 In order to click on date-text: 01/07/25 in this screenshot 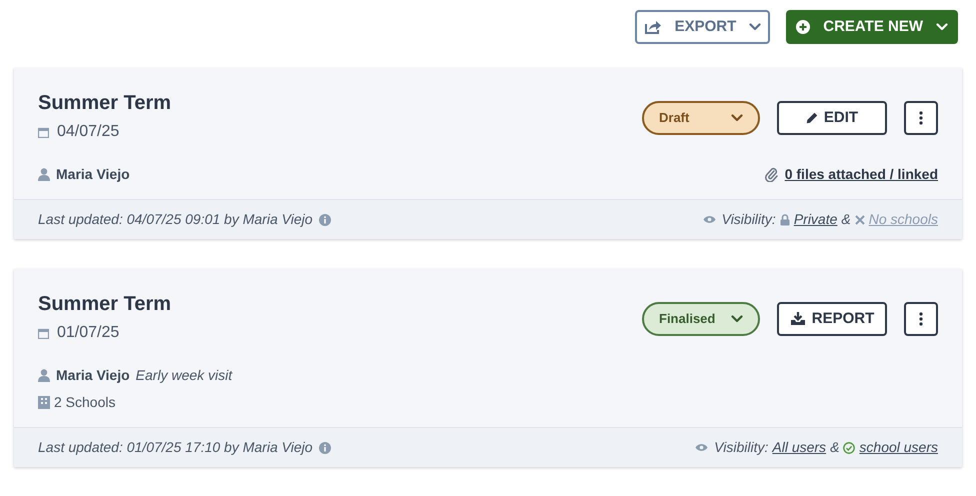, I will do `click(88, 333)`.